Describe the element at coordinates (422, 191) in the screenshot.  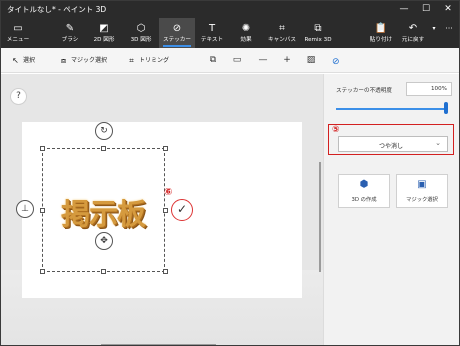
I see `magic-select-panel-button: ▣ マジック選択` at that location.